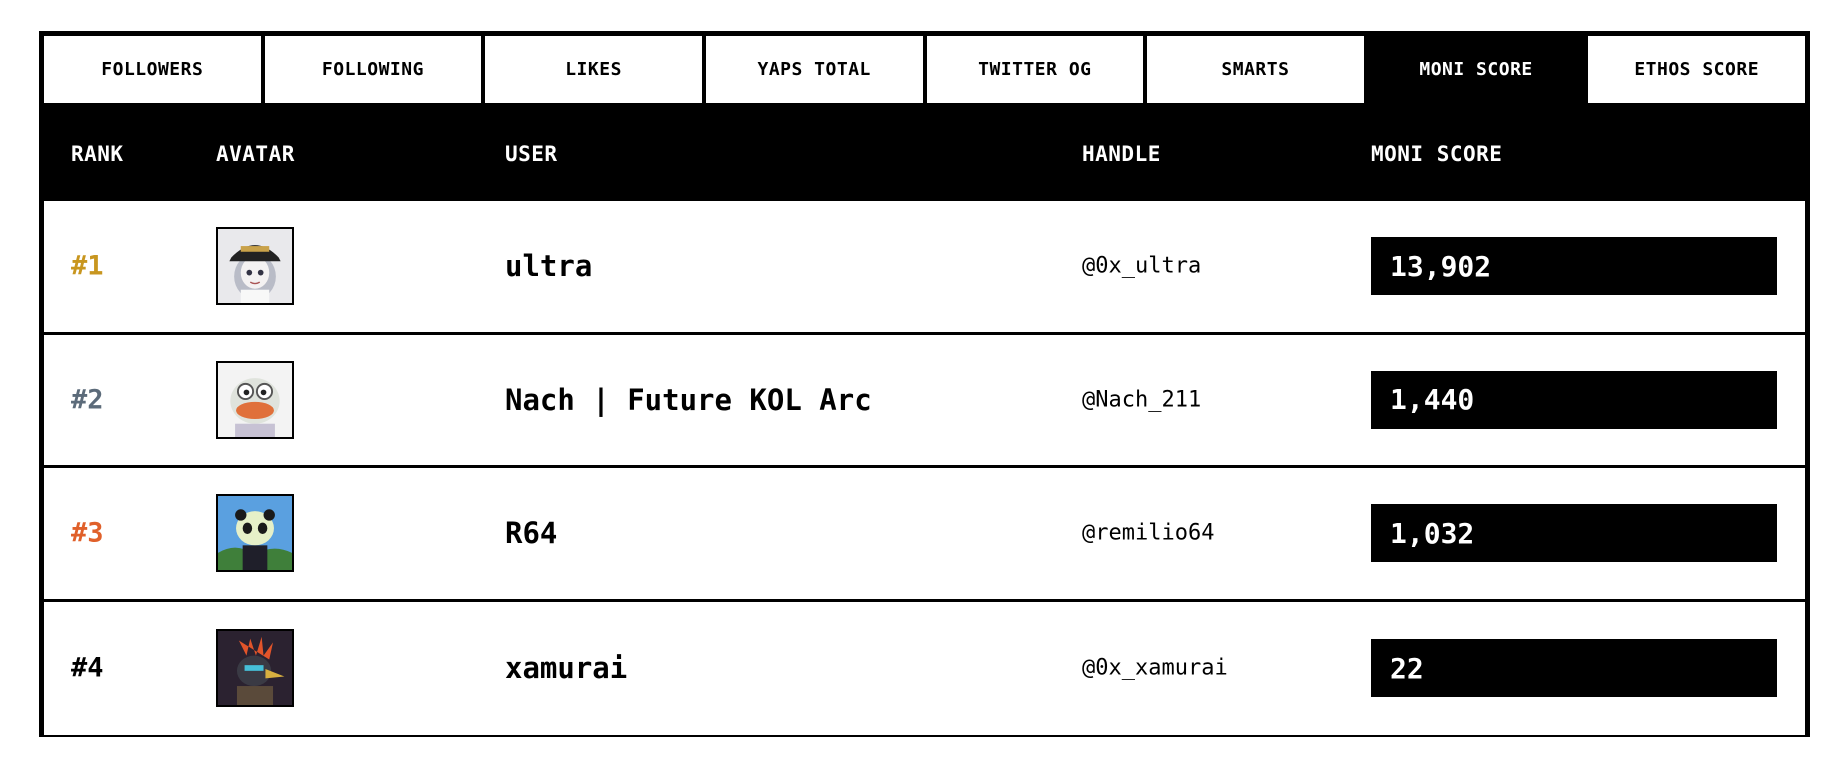 Image resolution: width=1843 pixels, height=757 pixels. Describe the element at coordinates (1574, 399) in the screenshot. I see `score-value: 1,440` at that location.